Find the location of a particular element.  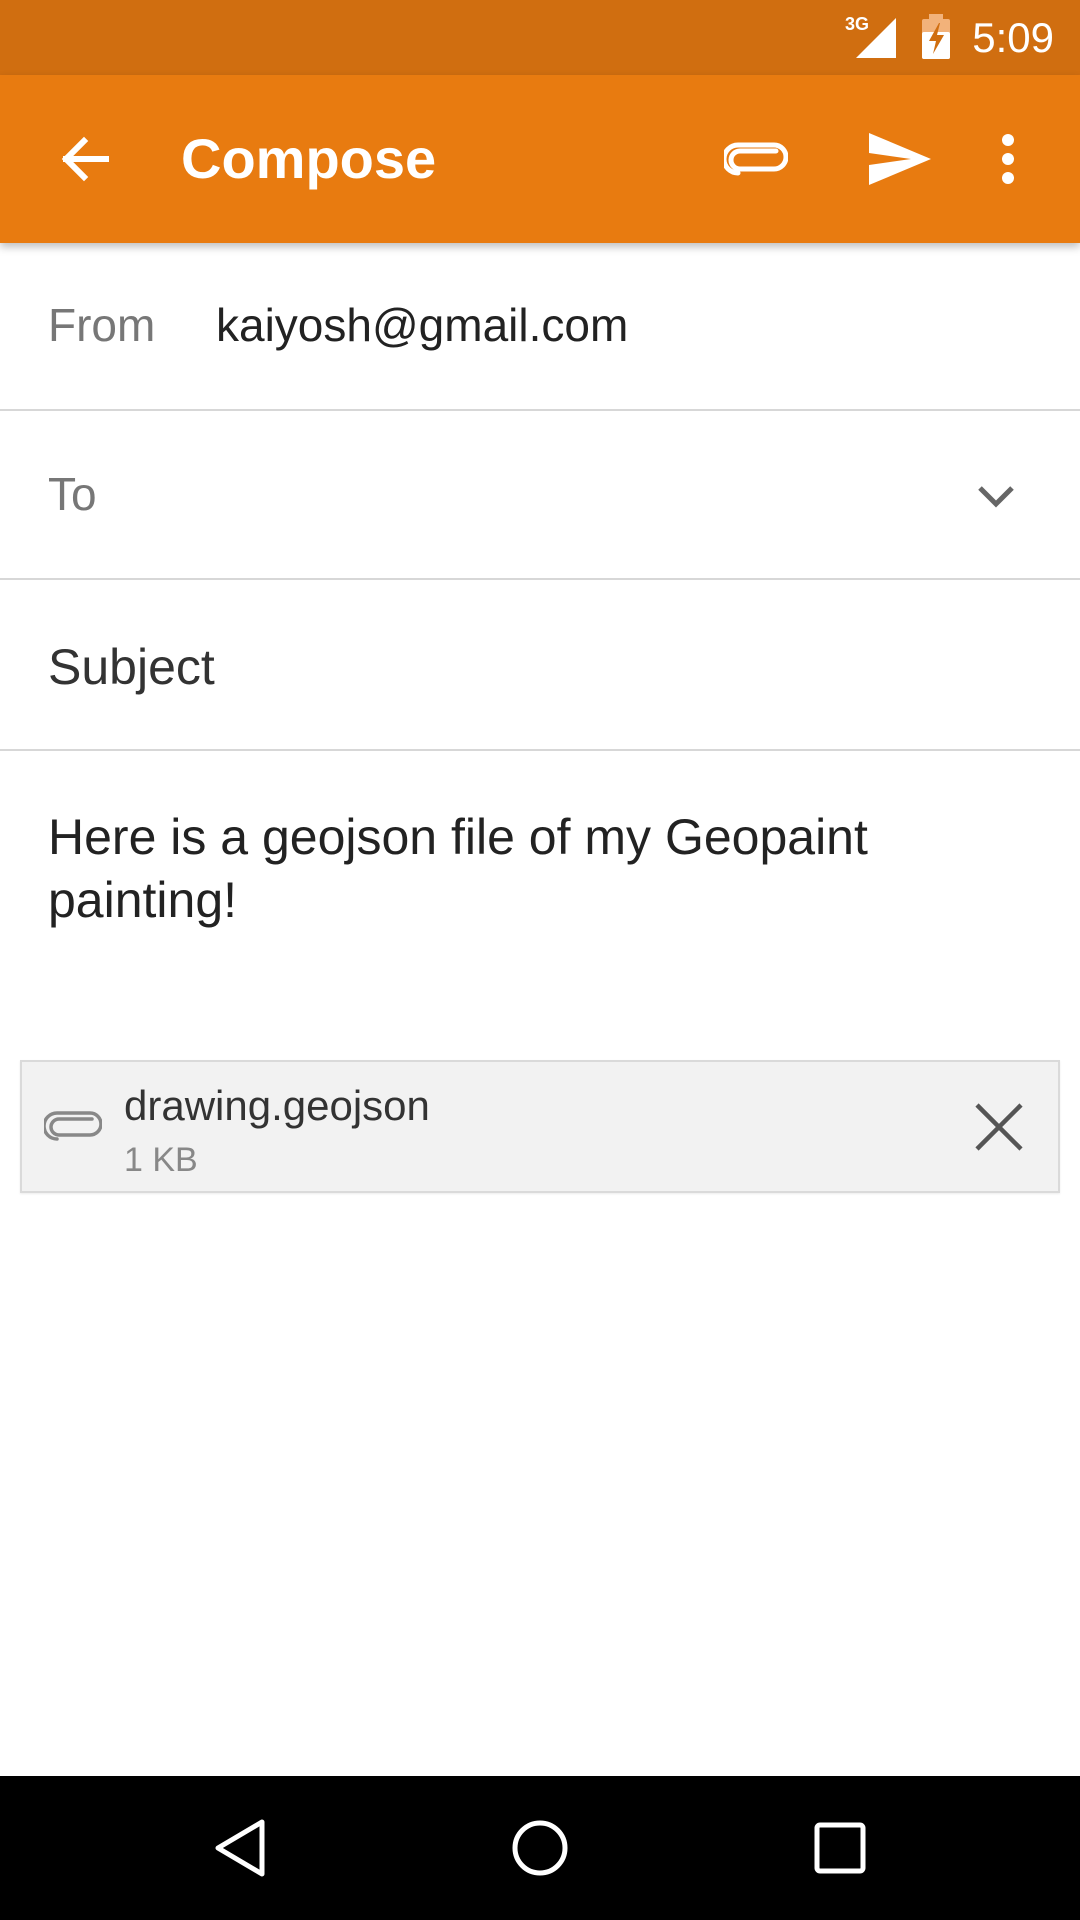

remove-attachment-button is located at coordinates (999, 1127).